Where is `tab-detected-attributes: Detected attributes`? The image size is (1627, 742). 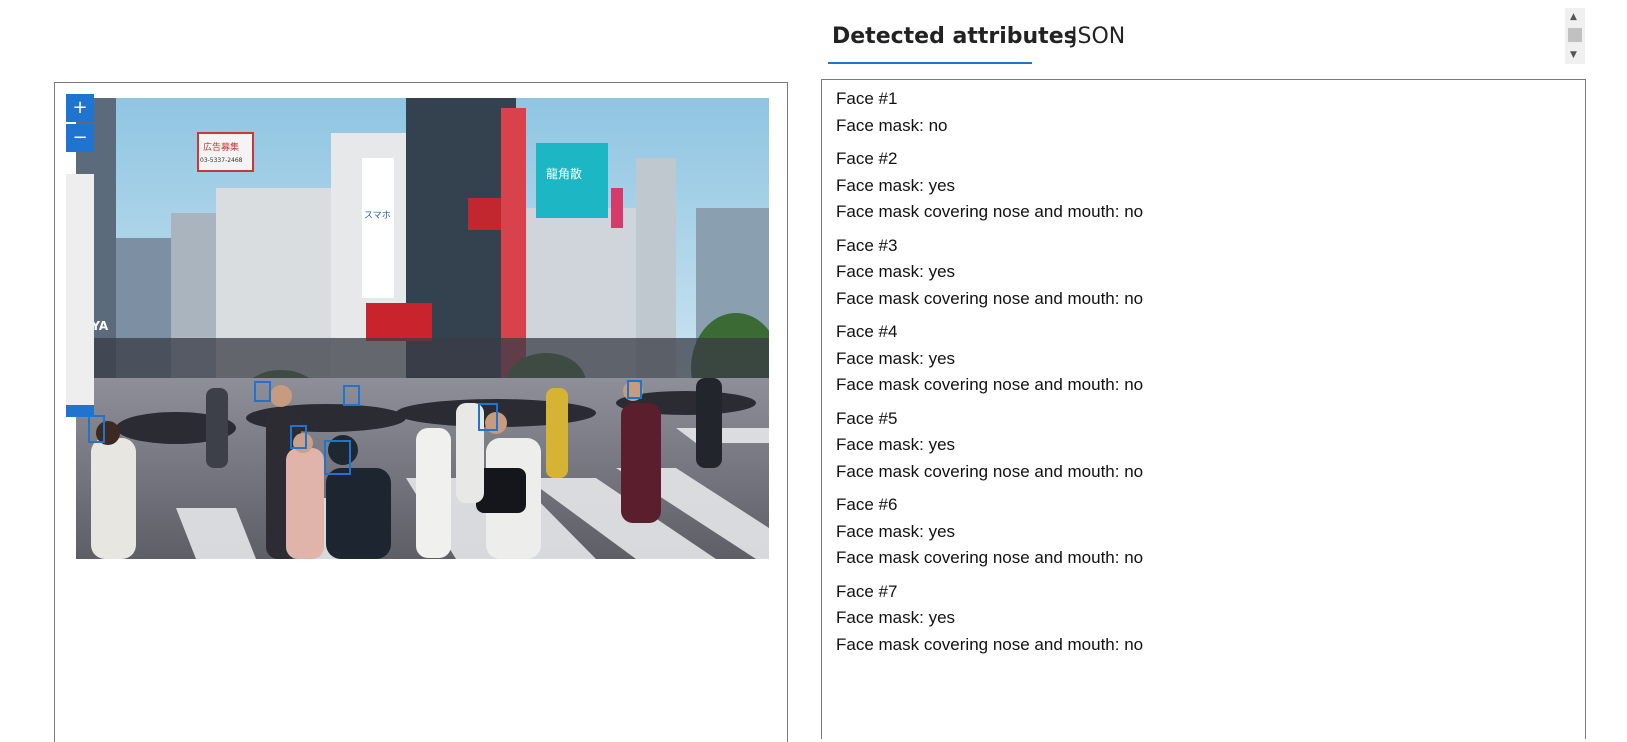
tab-detected-attributes: Detected attributes is located at coordinates (952, 41).